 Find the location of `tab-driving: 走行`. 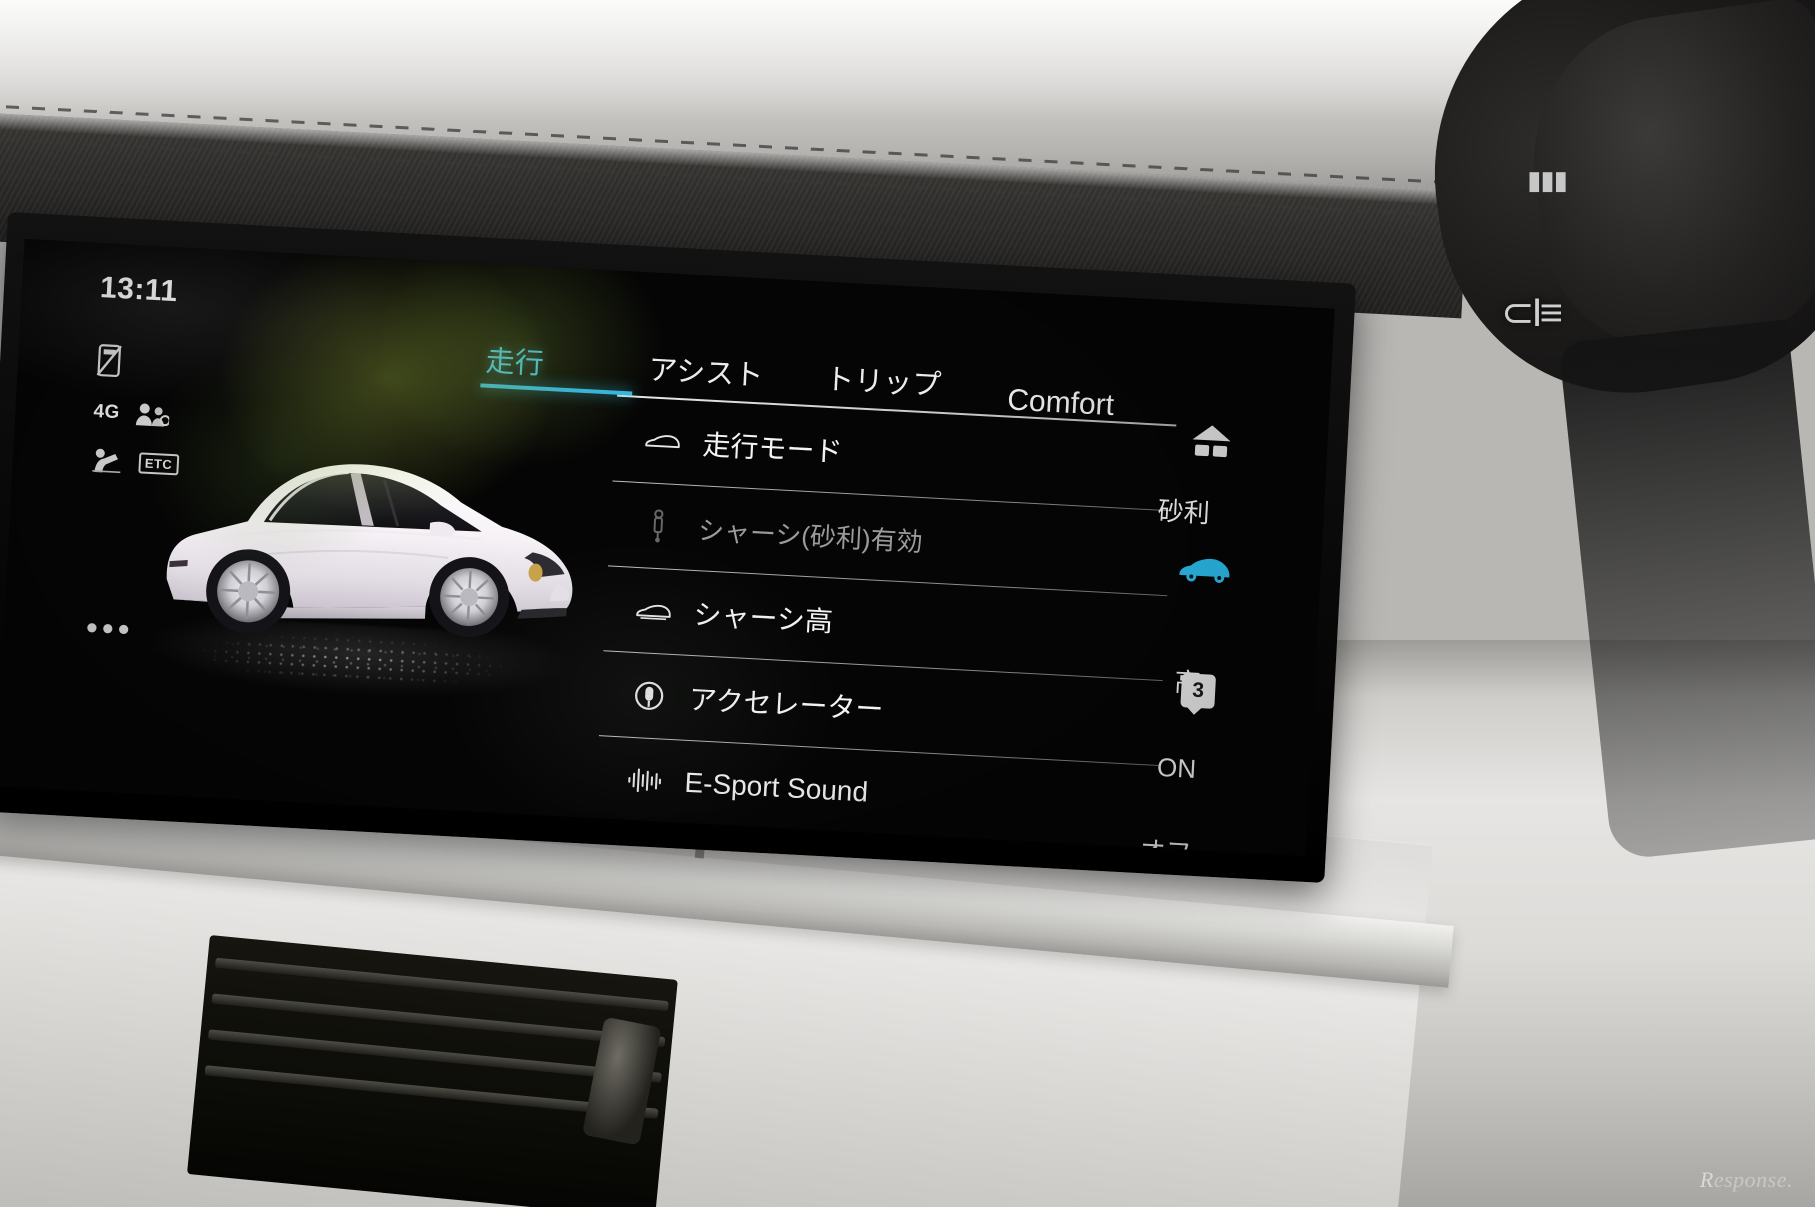

tab-driving: 走行 is located at coordinates (515, 360).